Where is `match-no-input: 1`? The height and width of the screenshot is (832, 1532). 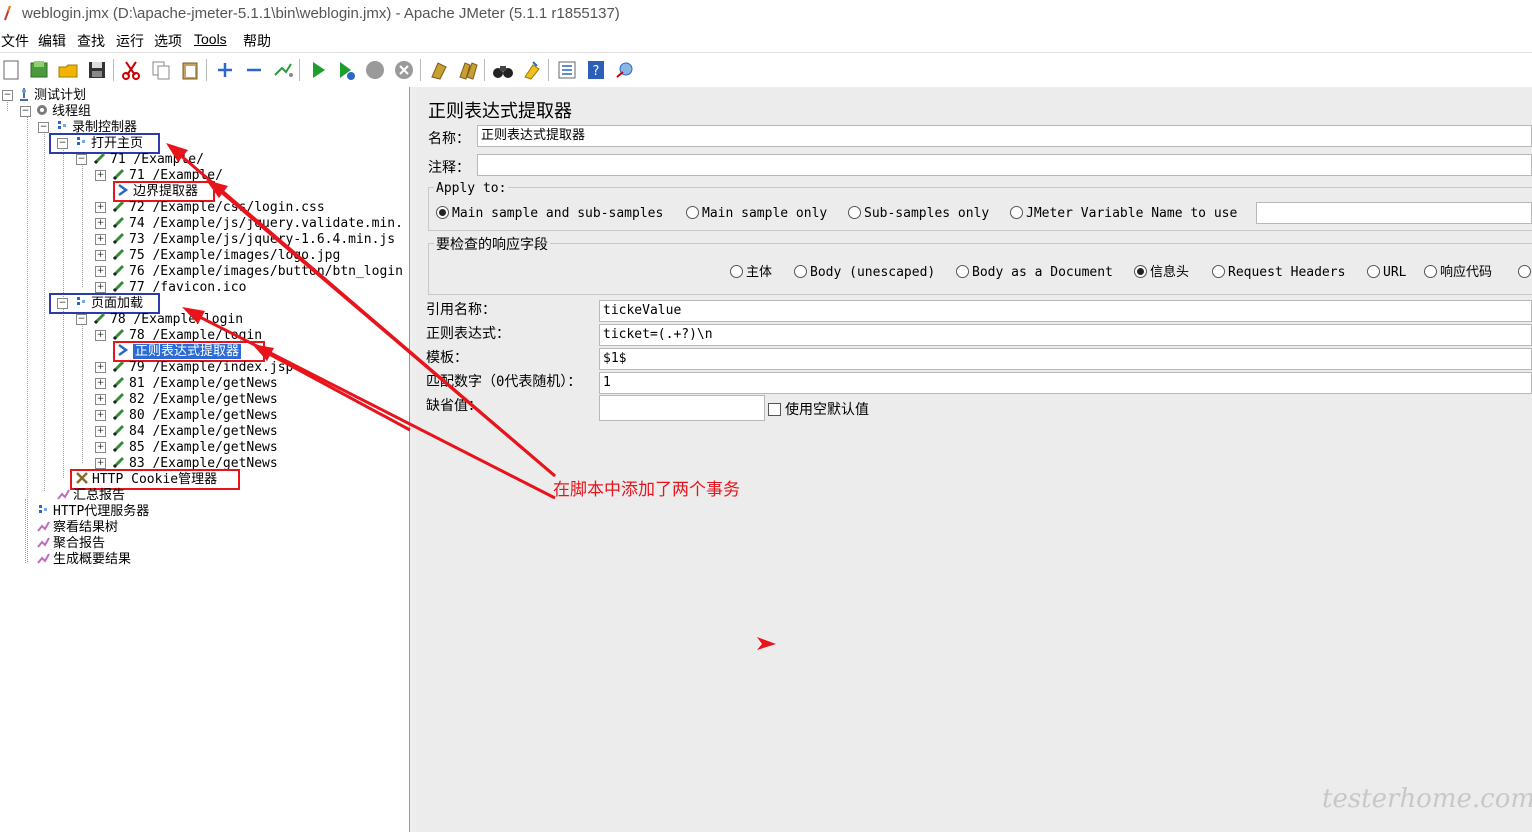
match-no-input: 1 is located at coordinates (1065, 383).